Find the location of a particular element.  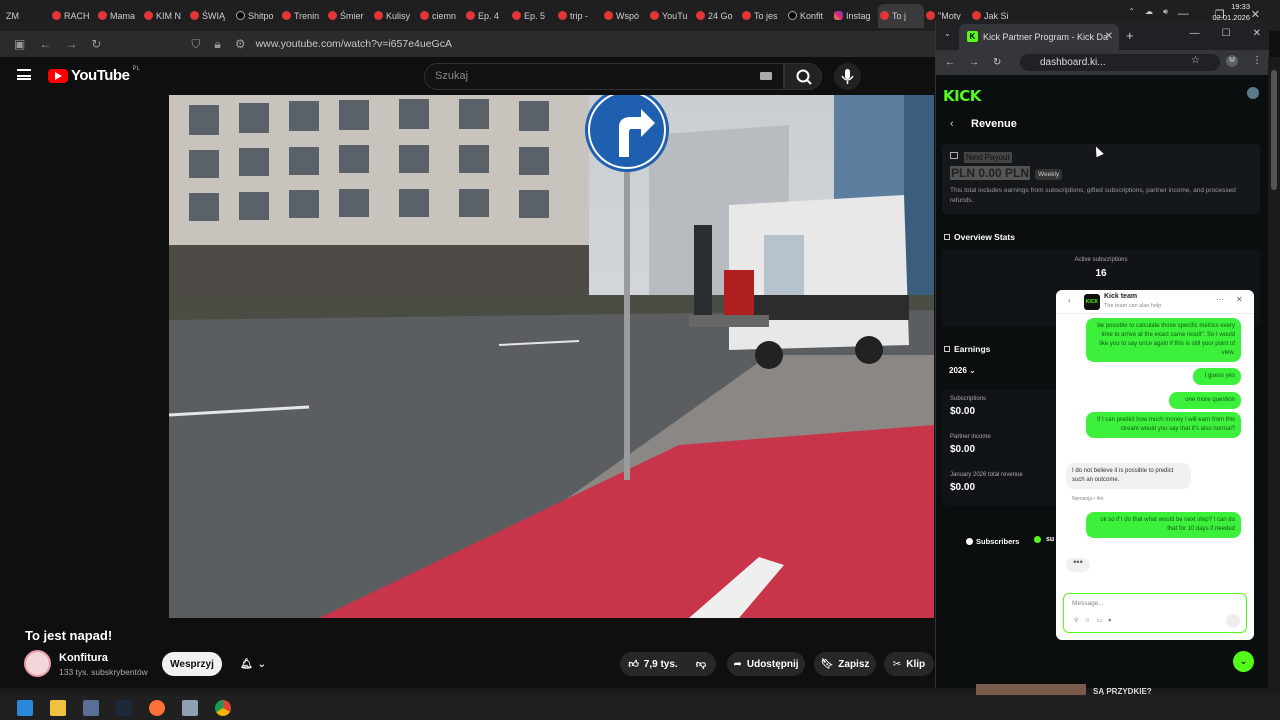

send-button is located at coordinates (1233, 621).